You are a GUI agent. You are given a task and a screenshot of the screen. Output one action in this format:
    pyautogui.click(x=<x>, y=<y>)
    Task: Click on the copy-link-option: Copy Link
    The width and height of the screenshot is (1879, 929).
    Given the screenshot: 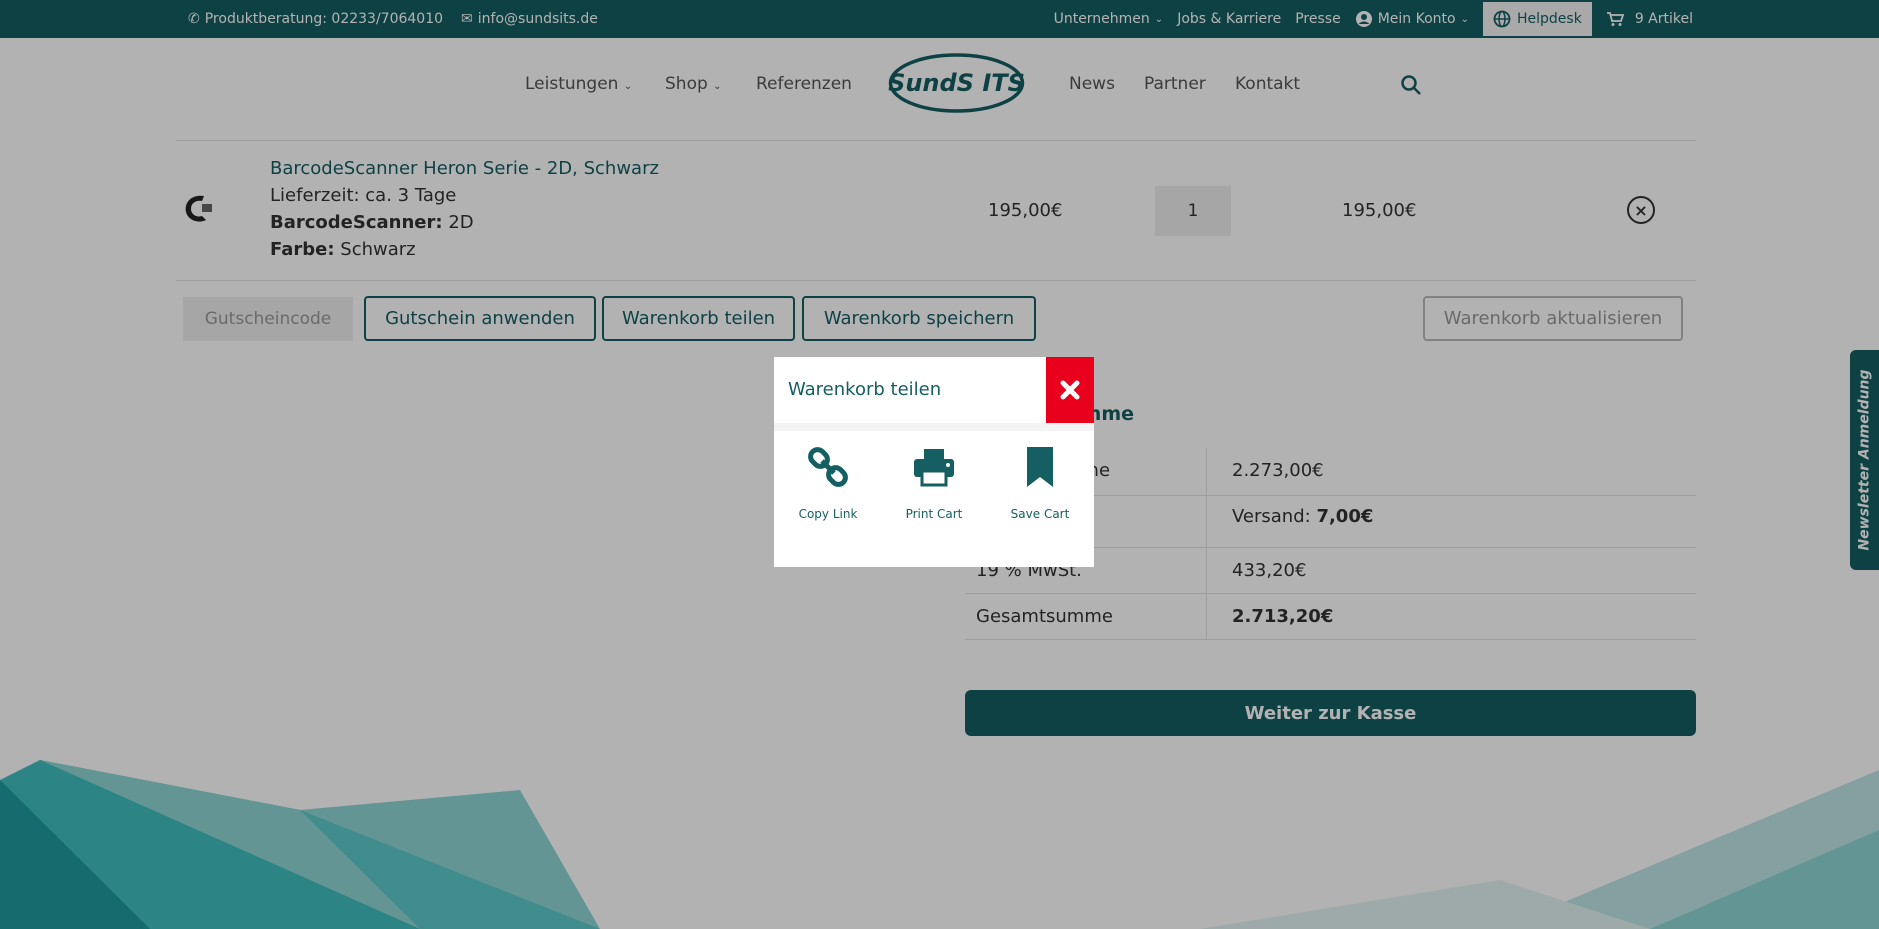 What is the action you would take?
    pyautogui.click(x=828, y=490)
    